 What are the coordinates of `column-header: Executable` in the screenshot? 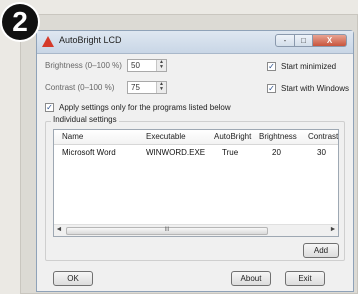 It's located at (166, 136).